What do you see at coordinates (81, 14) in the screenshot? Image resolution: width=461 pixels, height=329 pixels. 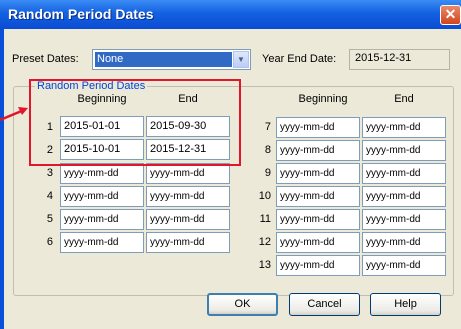 I see `window-title: Random Period Dates` at bounding box center [81, 14].